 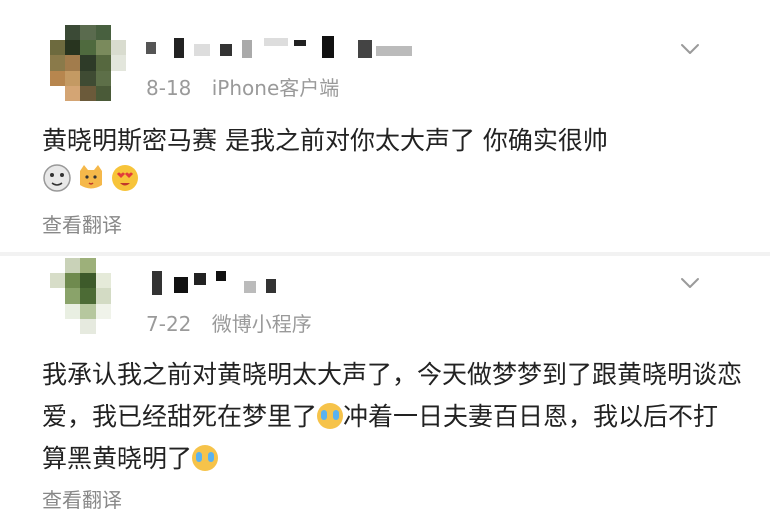 I want to click on post-date: 7-22, so click(x=169, y=324).